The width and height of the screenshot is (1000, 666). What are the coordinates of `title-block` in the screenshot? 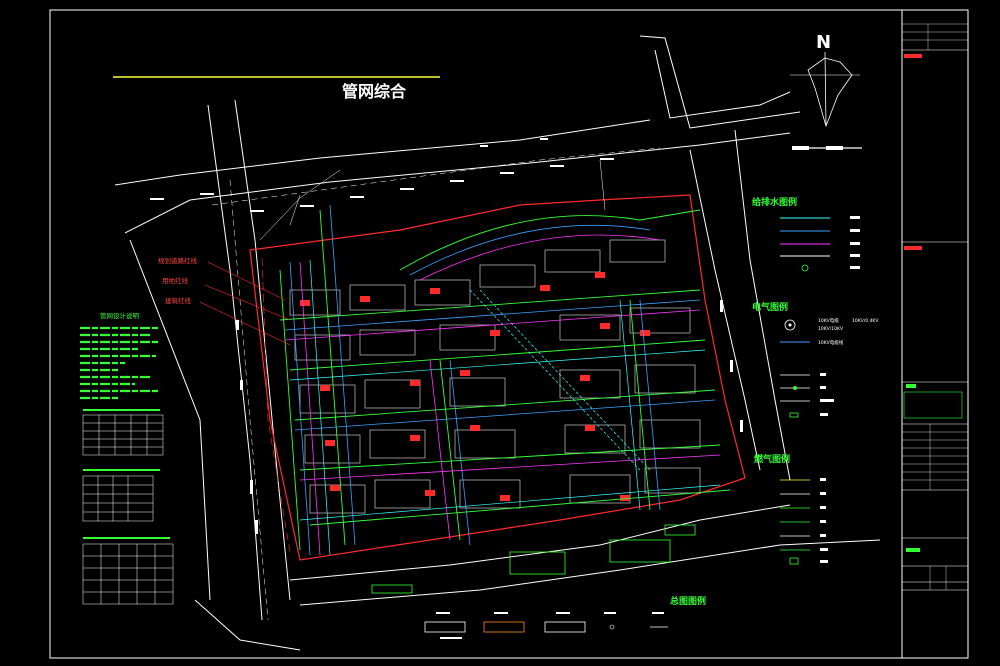 It's located at (935, 334).